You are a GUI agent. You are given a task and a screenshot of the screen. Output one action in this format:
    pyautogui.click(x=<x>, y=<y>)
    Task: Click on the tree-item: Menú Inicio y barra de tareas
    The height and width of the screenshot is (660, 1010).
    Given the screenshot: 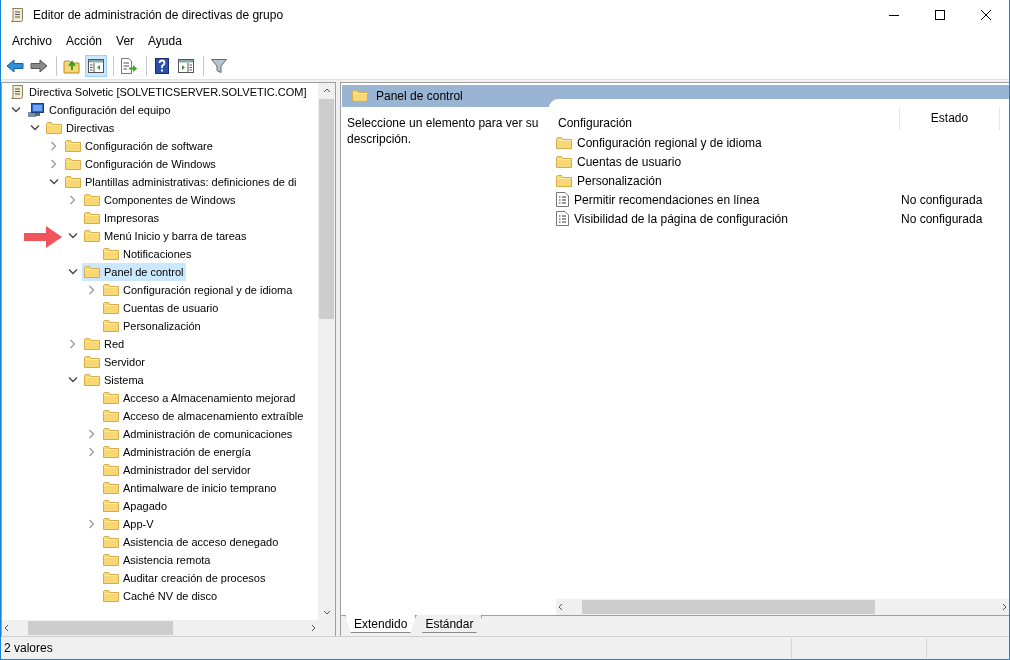 What is the action you would take?
    pyautogui.click(x=165, y=236)
    